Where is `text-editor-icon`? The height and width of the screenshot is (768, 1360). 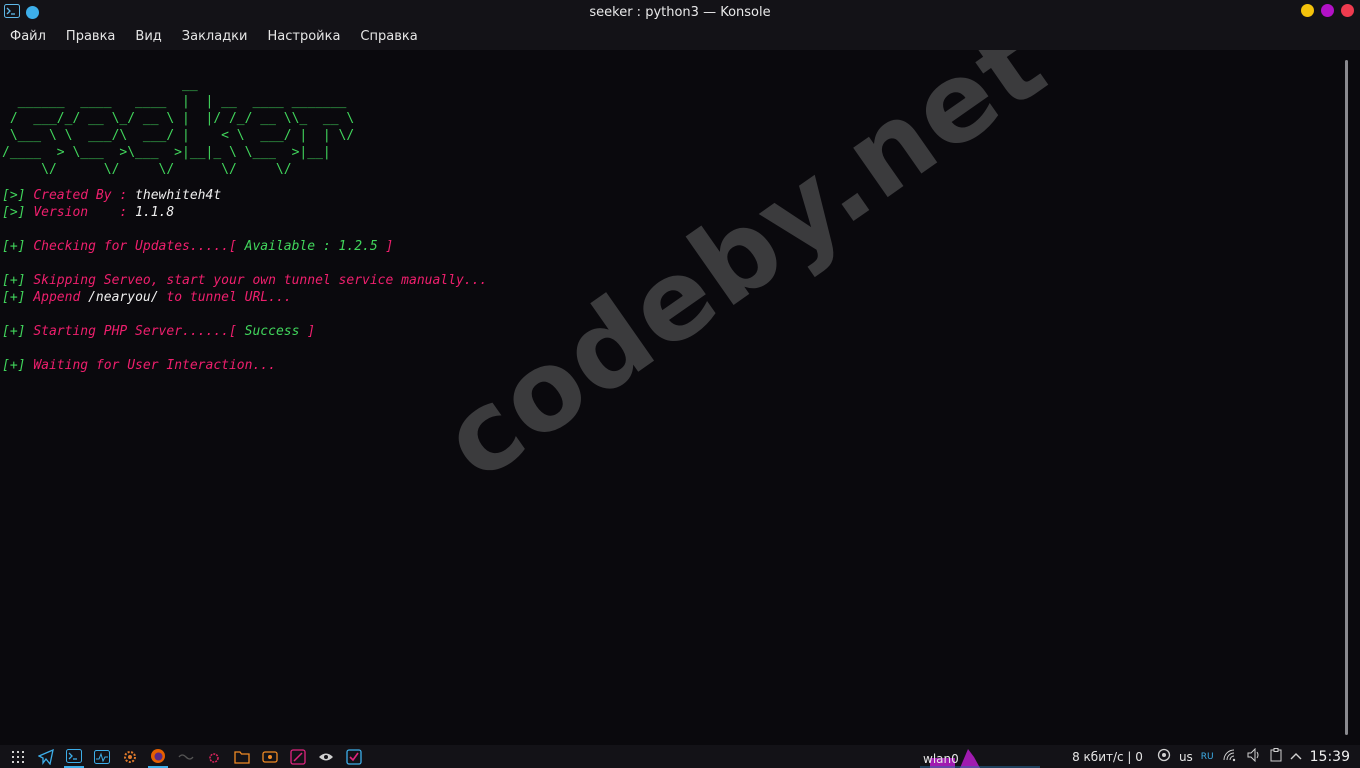 text-editor-icon is located at coordinates (298, 757).